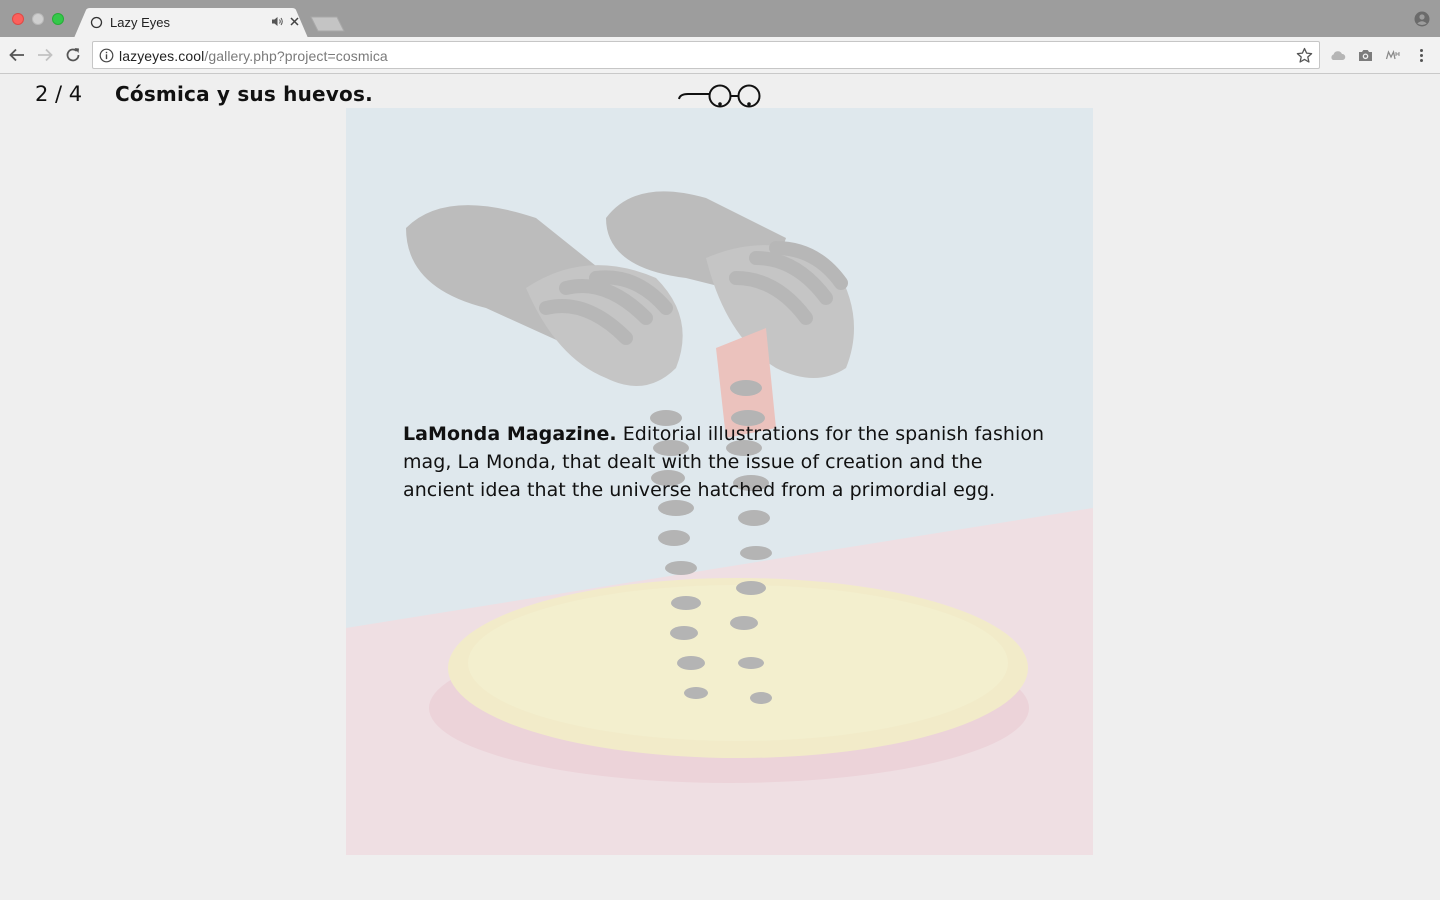 This screenshot has width=1440, height=900. What do you see at coordinates (96, 22) in the screenshot?
I see `favicon-icon` at bounding box center [96, 22].